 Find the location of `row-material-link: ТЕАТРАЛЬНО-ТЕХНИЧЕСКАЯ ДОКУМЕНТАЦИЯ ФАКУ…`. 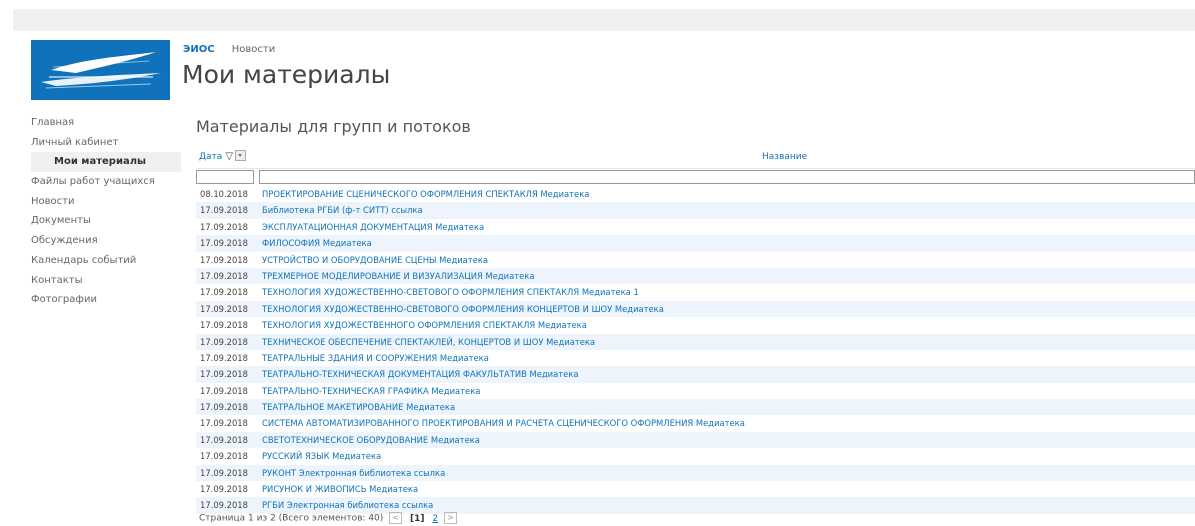

row-material-link: ТЕАТРАЛЬНО-ТЕХНИЧЕСКАЯ ДОКУМЕНТАЦИЯ ФАКУ… is located at coordinates (420, 374).